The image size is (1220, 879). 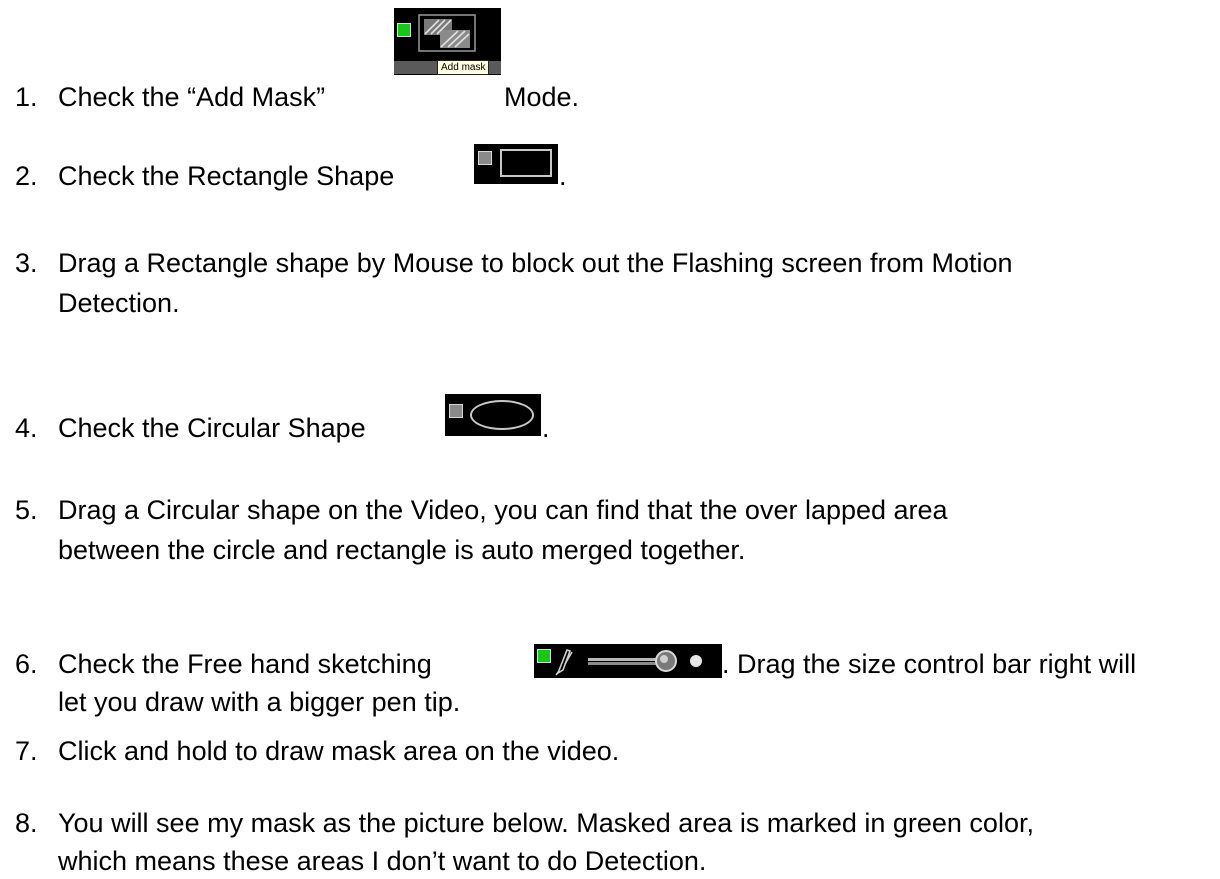 I want to click on step-number: 3., so click(x=26, y=263).